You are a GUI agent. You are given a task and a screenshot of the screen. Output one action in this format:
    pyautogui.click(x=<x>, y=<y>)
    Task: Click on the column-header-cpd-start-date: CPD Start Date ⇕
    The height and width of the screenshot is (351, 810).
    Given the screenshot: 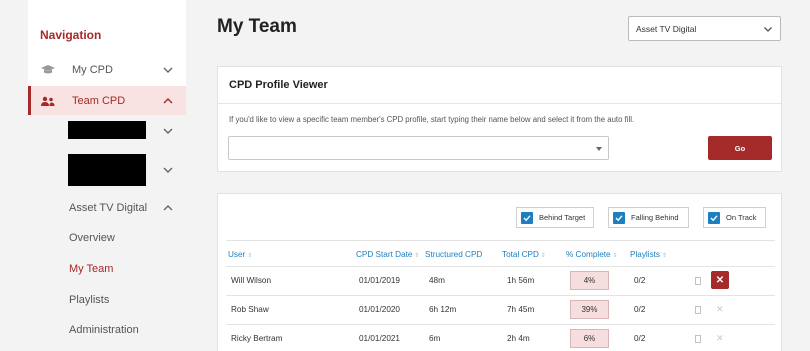 What is the action you would take?
    pyautogui.click(x=387, y=254)
    